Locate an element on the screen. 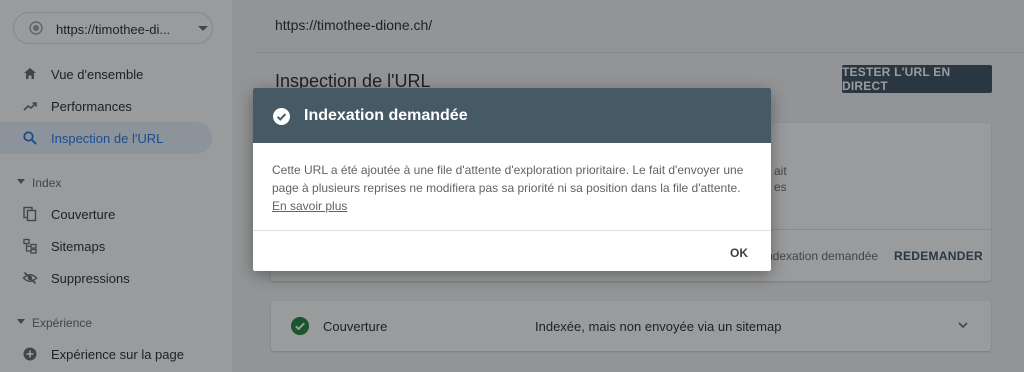 The width and height of the screenshot is (1024, 372). divider is located at coordinates (512, 230).